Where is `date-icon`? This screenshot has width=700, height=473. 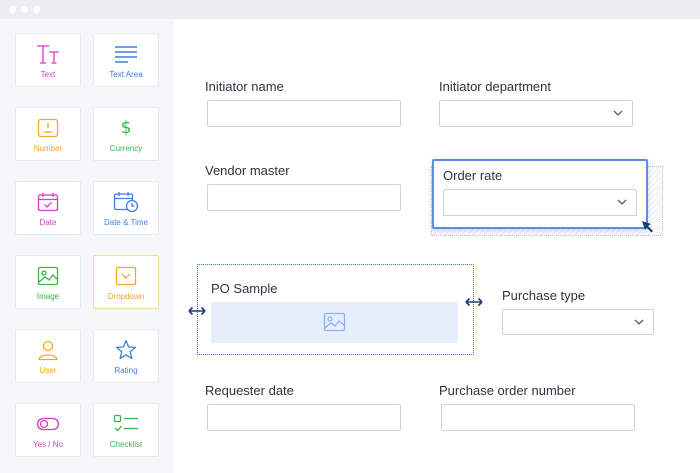
date-icon is located at coordinates (48, 202).